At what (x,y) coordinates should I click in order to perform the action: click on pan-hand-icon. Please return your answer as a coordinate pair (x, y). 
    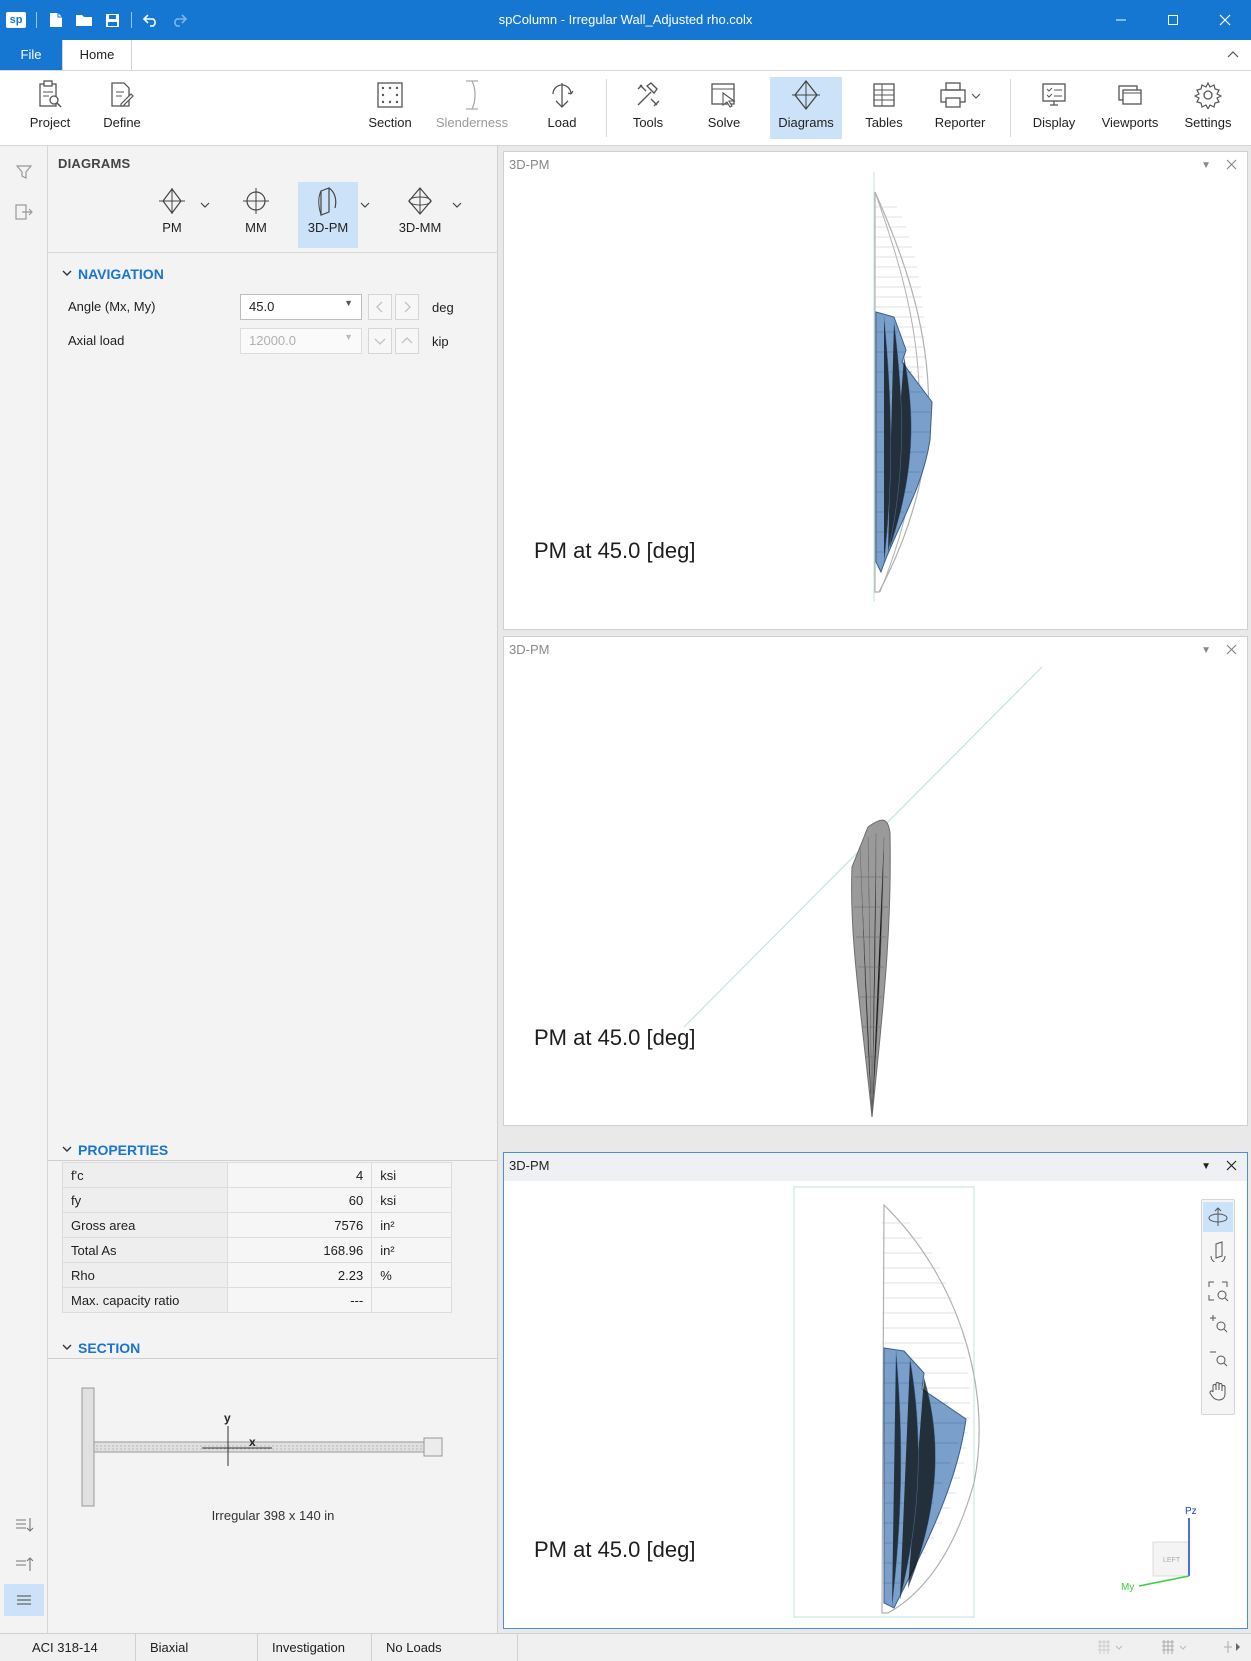
    Looking at the image, I should click on (1218, 1391).